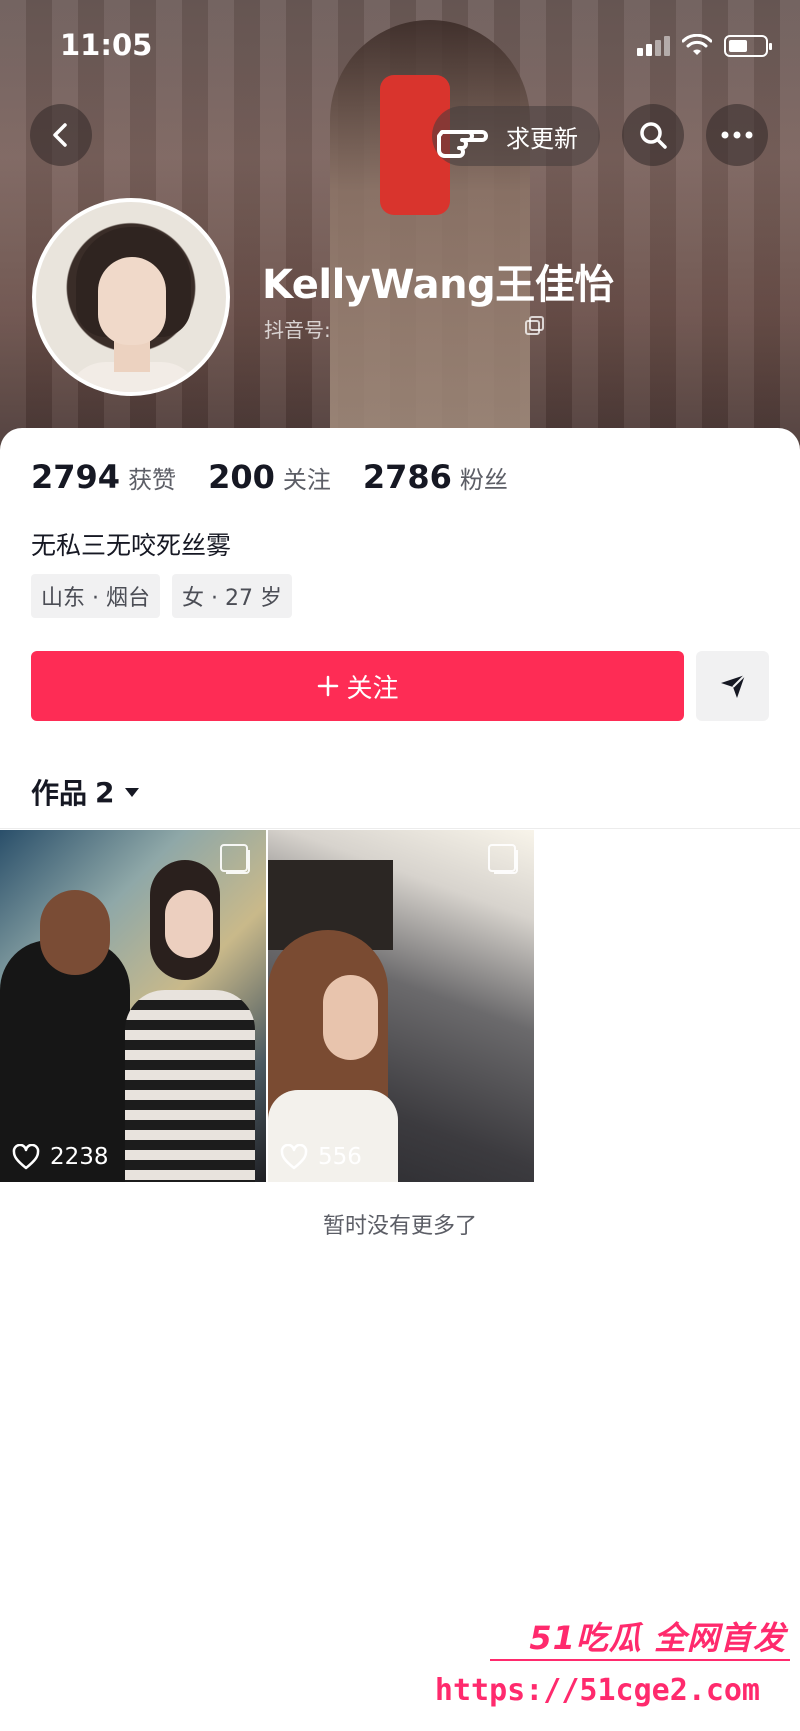 The height and width of the screenshot is (1731, 800). Describe the element at coordinates (105, 792) in the screenshot. I see `works-count: 2` at that location.